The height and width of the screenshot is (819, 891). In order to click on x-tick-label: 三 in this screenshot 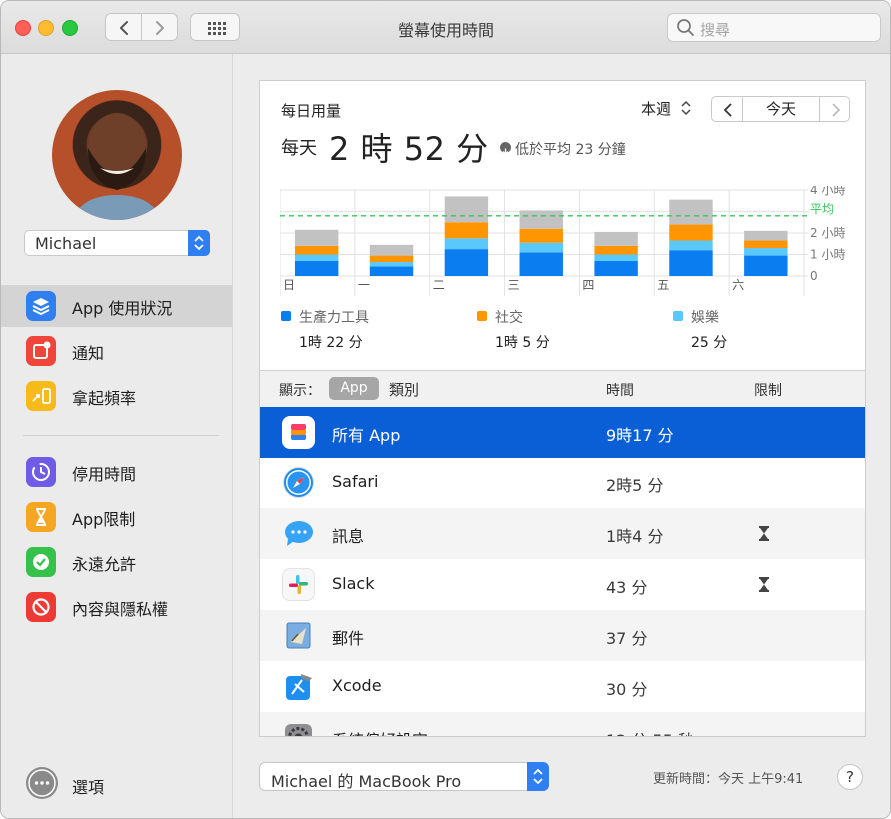, I will do `click(514, 285)`.